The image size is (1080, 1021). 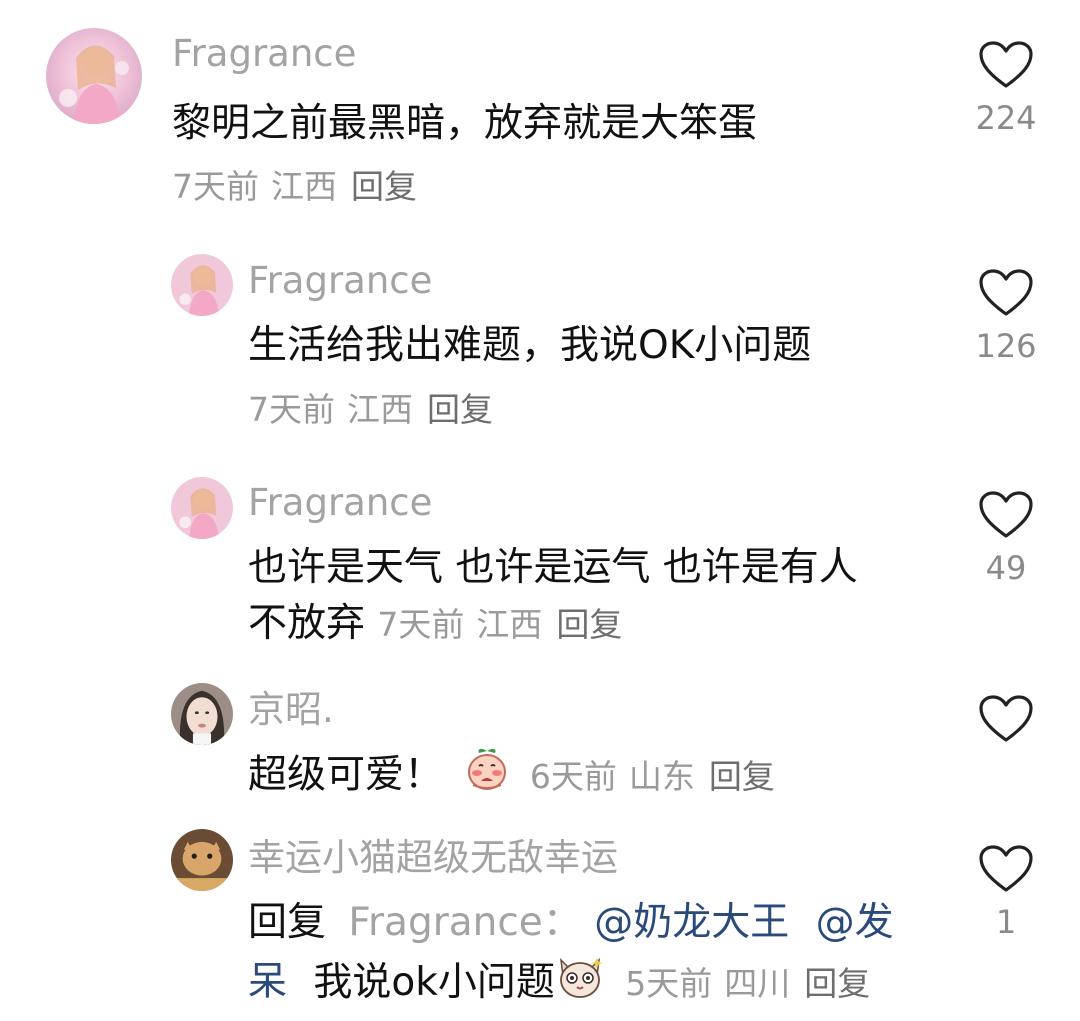 I want to click on like-count: 224, so click(x=1006, y=118).